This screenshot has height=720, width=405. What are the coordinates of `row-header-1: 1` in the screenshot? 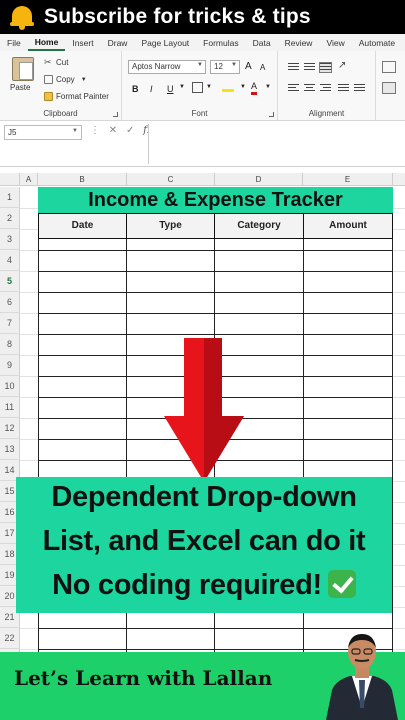 It's located at (10, 197).